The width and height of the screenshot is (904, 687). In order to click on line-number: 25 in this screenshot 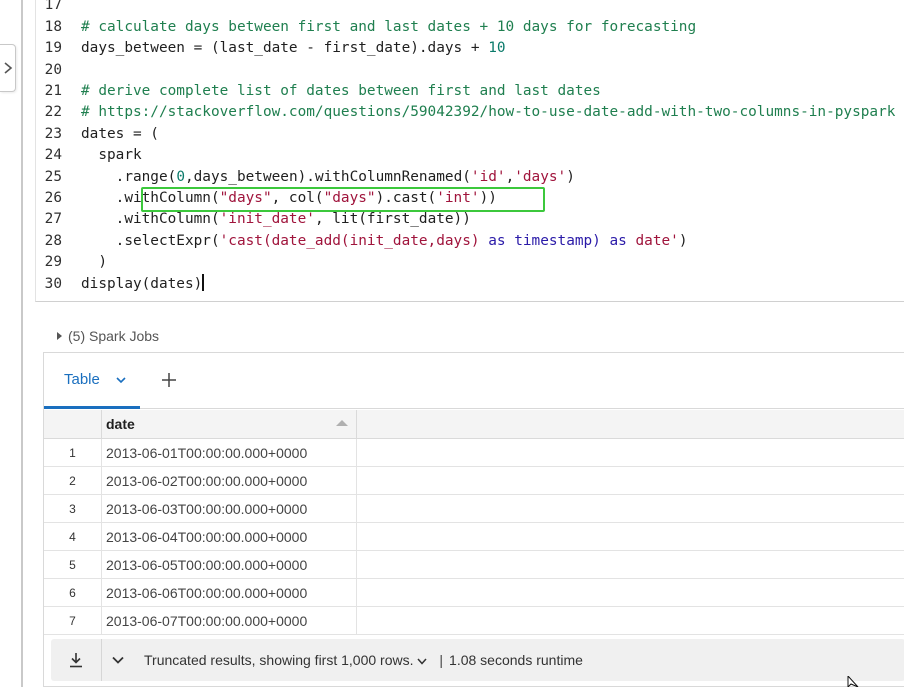, I will do `click(53, 176)`.